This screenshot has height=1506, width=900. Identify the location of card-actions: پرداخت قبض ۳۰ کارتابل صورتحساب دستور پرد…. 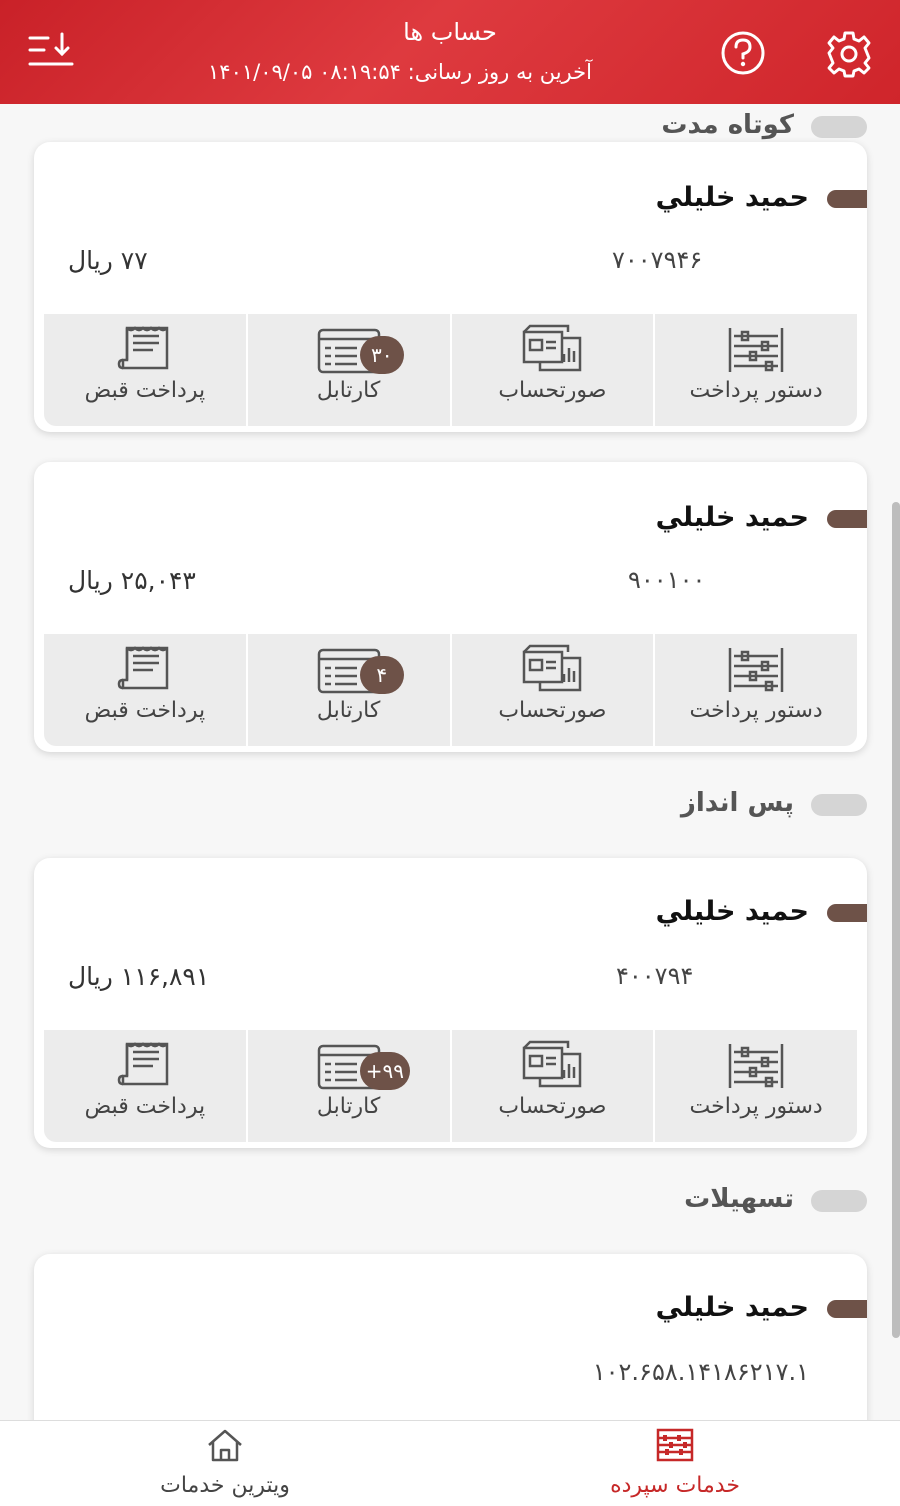
(450, 370).